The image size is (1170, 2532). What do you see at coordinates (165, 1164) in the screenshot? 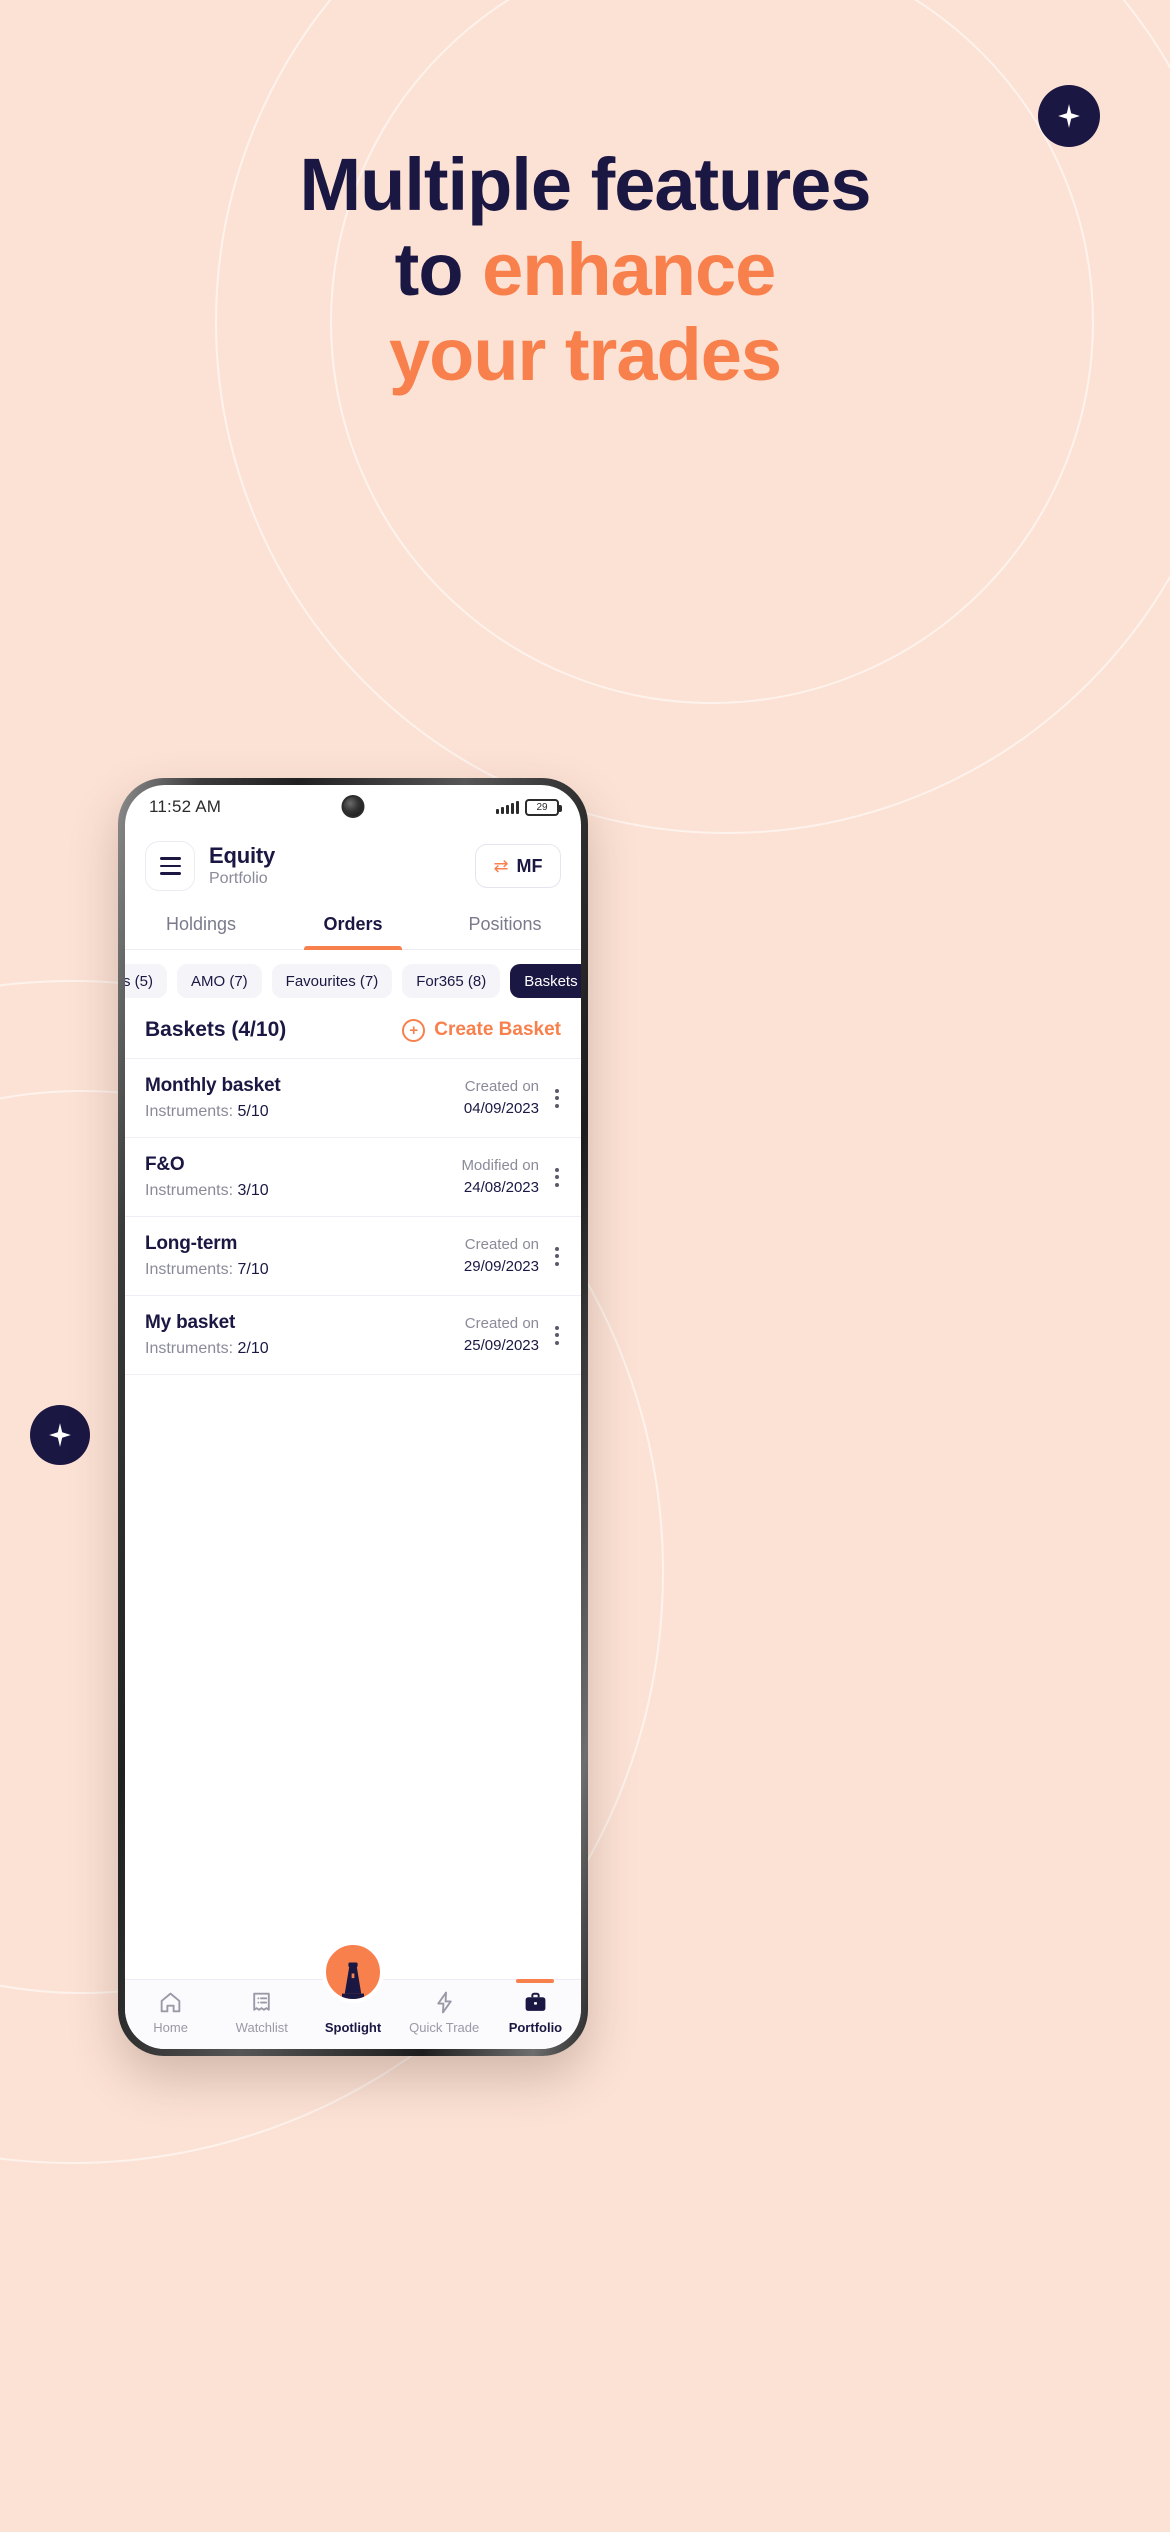
I see `basket-name: F&O` at bounding box center [165, 1164].